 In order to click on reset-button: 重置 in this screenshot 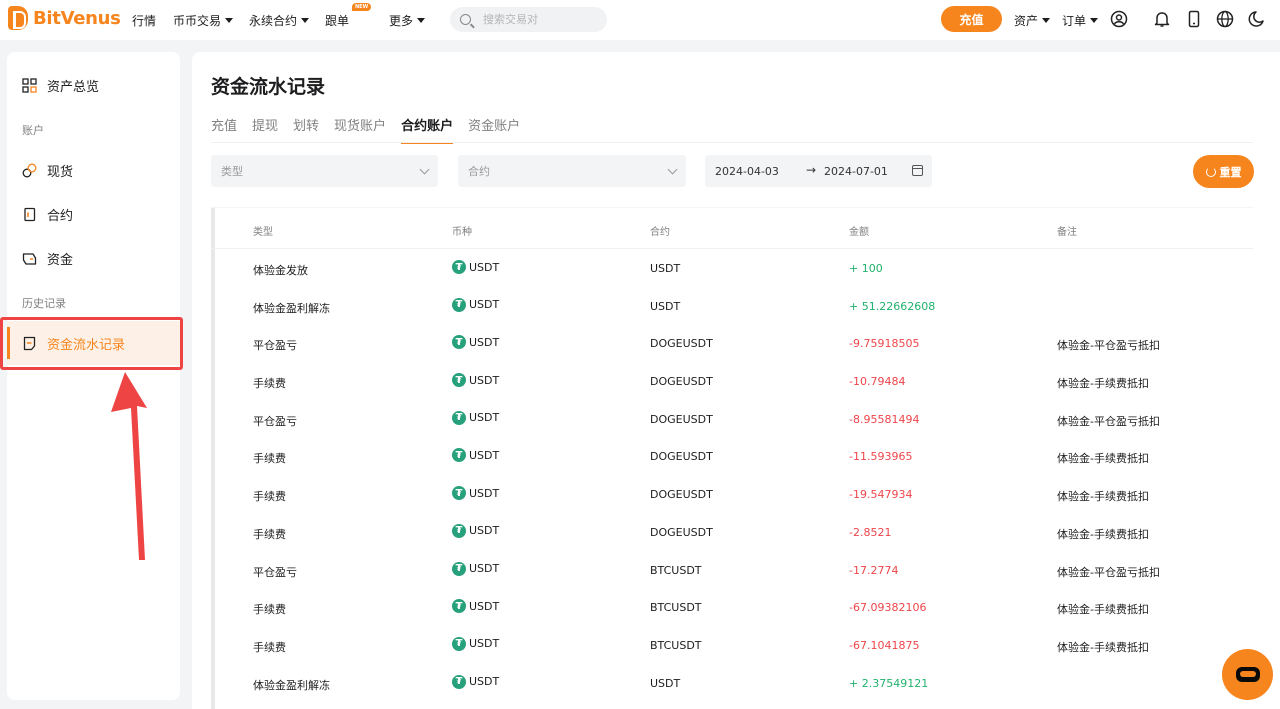, I will do `click(1223, 171)`.